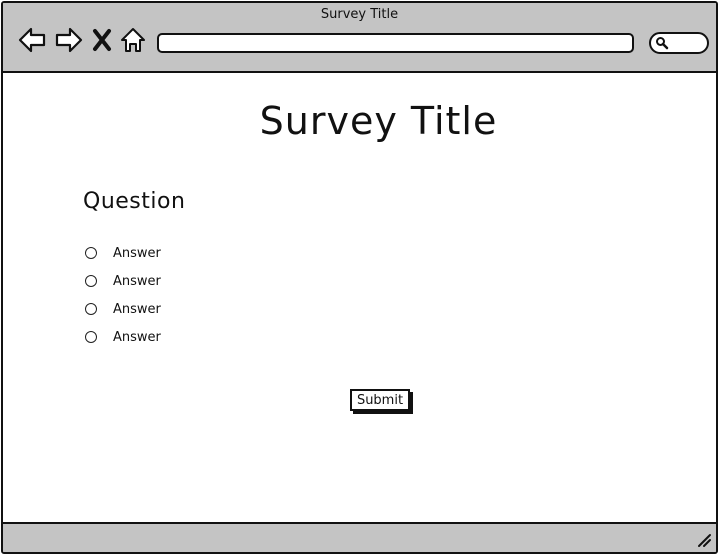  Describe the element at coordinates (395, 43) in the screenshot. I see `address-bar` at that location.